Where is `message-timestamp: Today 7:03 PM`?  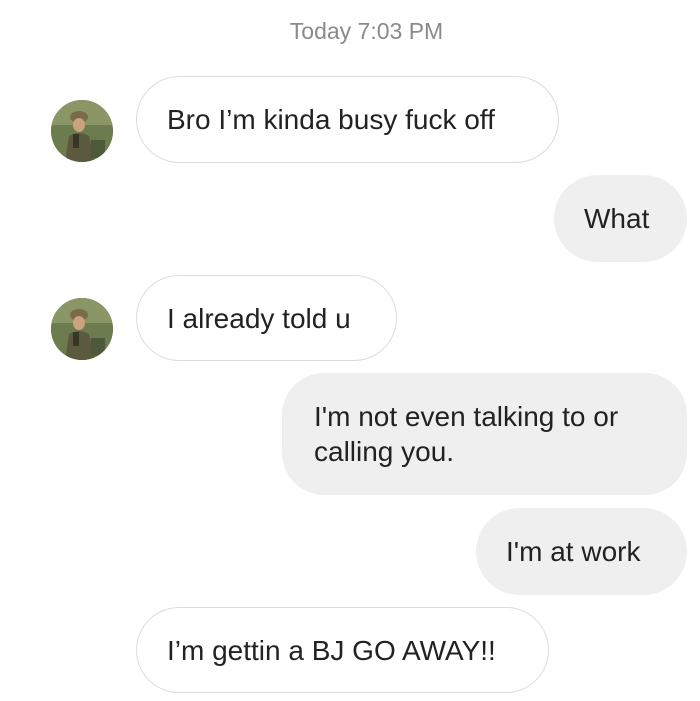
message-timestamp: Today 7:03 PM is located at coordinates (366, 31).